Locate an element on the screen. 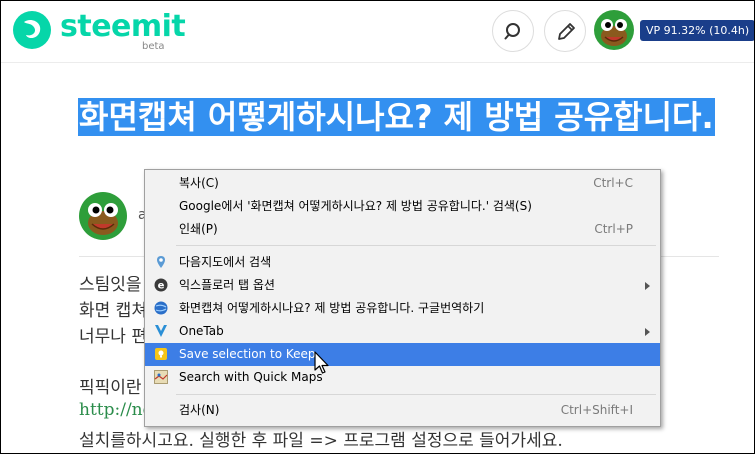 The image size is (755, 454). body-line: 화면 캡쳐 is located at coordinates (113, 311).